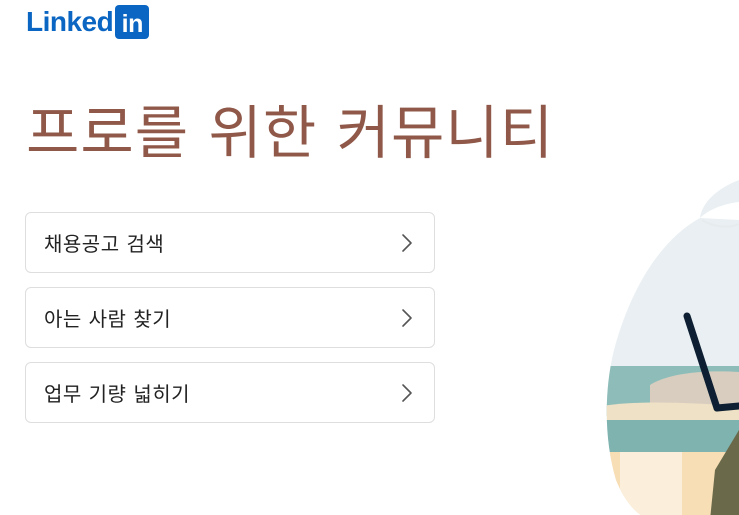  I want to click on linkedin-logo: Linked in, so click(88, 22).